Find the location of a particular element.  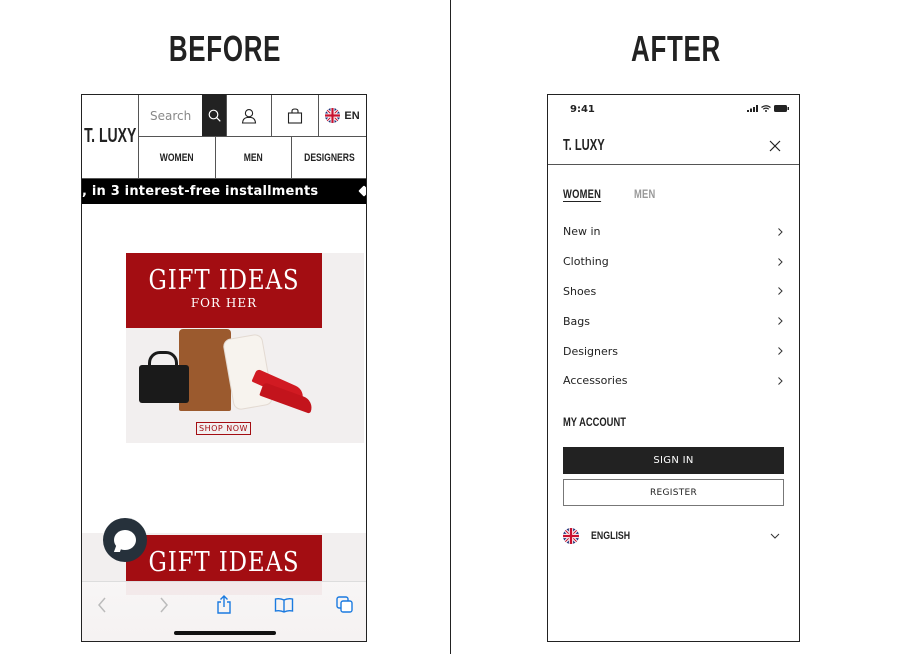

book-icon is located at coordinates (284, 605).